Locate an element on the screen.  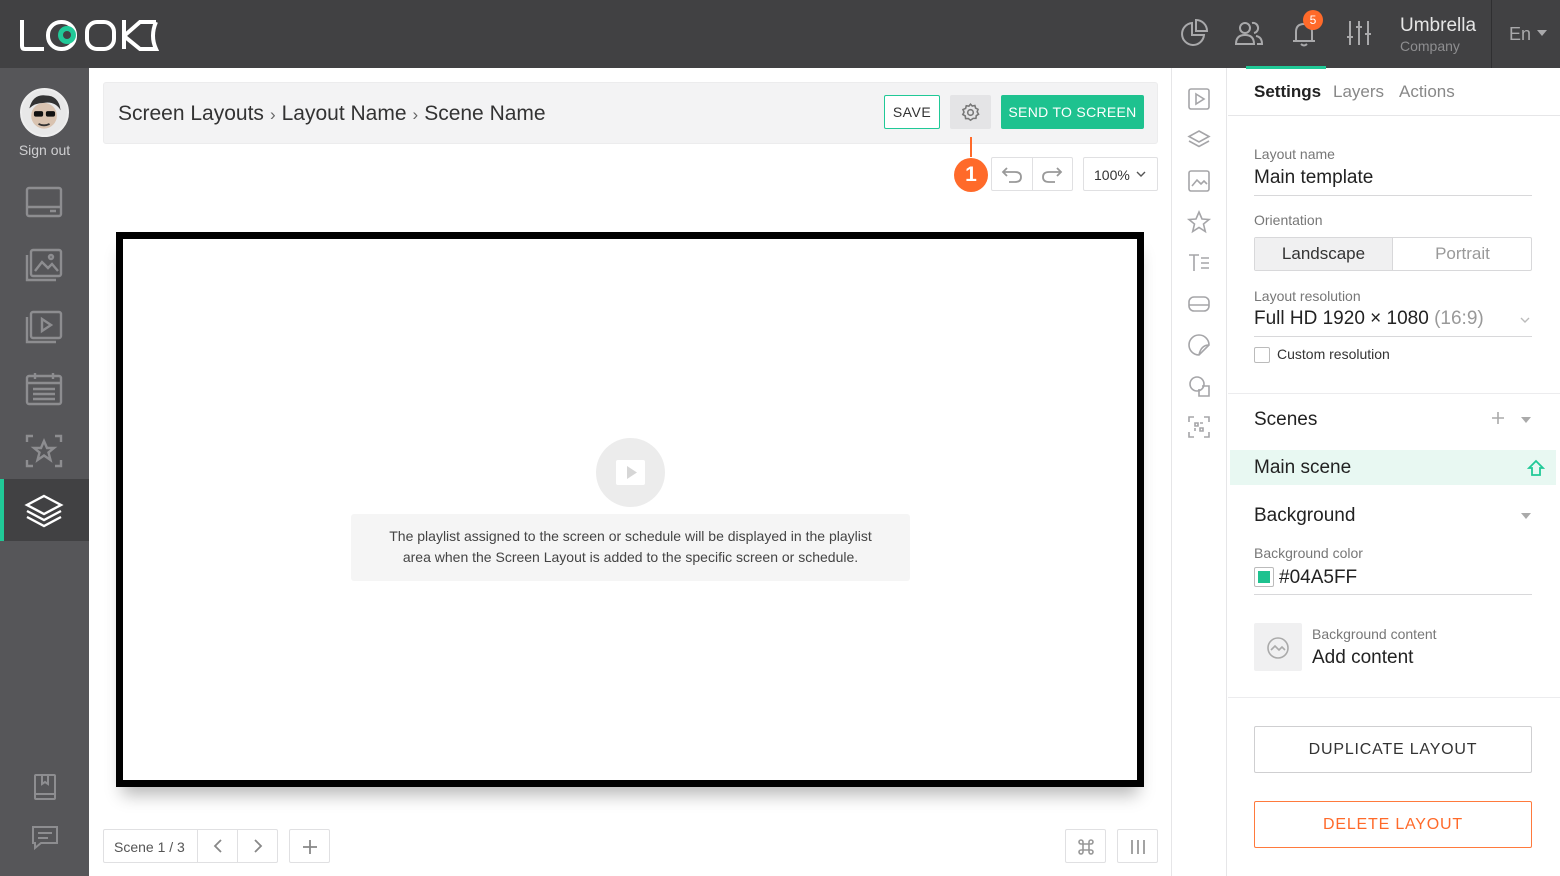
orientation-label: Orientation is located at coordinates (1288, 220).